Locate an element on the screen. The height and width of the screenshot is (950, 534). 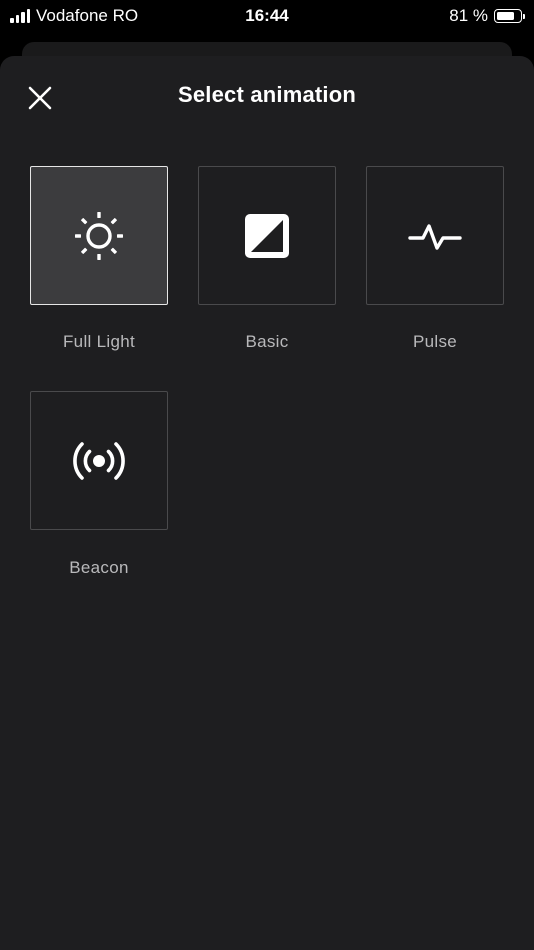
animation-label-beacon: Beacon is located at coordinates (99, 567).